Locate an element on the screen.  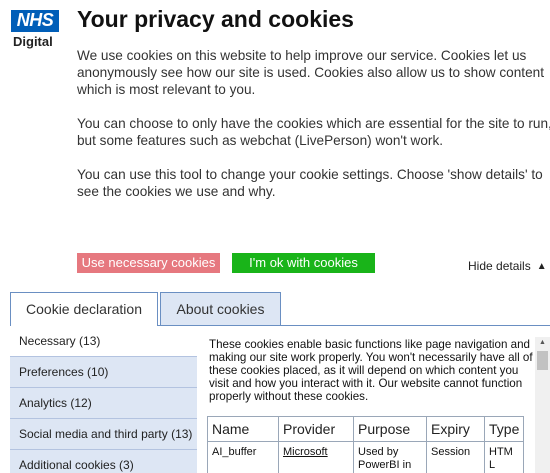
cookie-expiry: Session is located at coordinates (455, 457).